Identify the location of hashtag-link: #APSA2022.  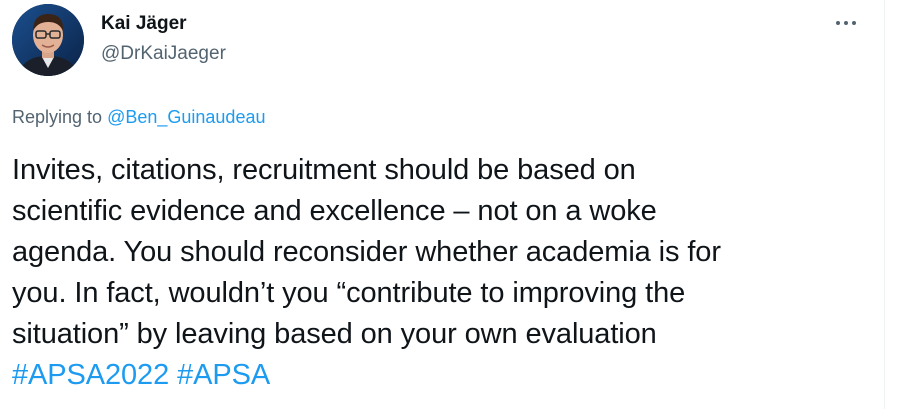
(90, 375).